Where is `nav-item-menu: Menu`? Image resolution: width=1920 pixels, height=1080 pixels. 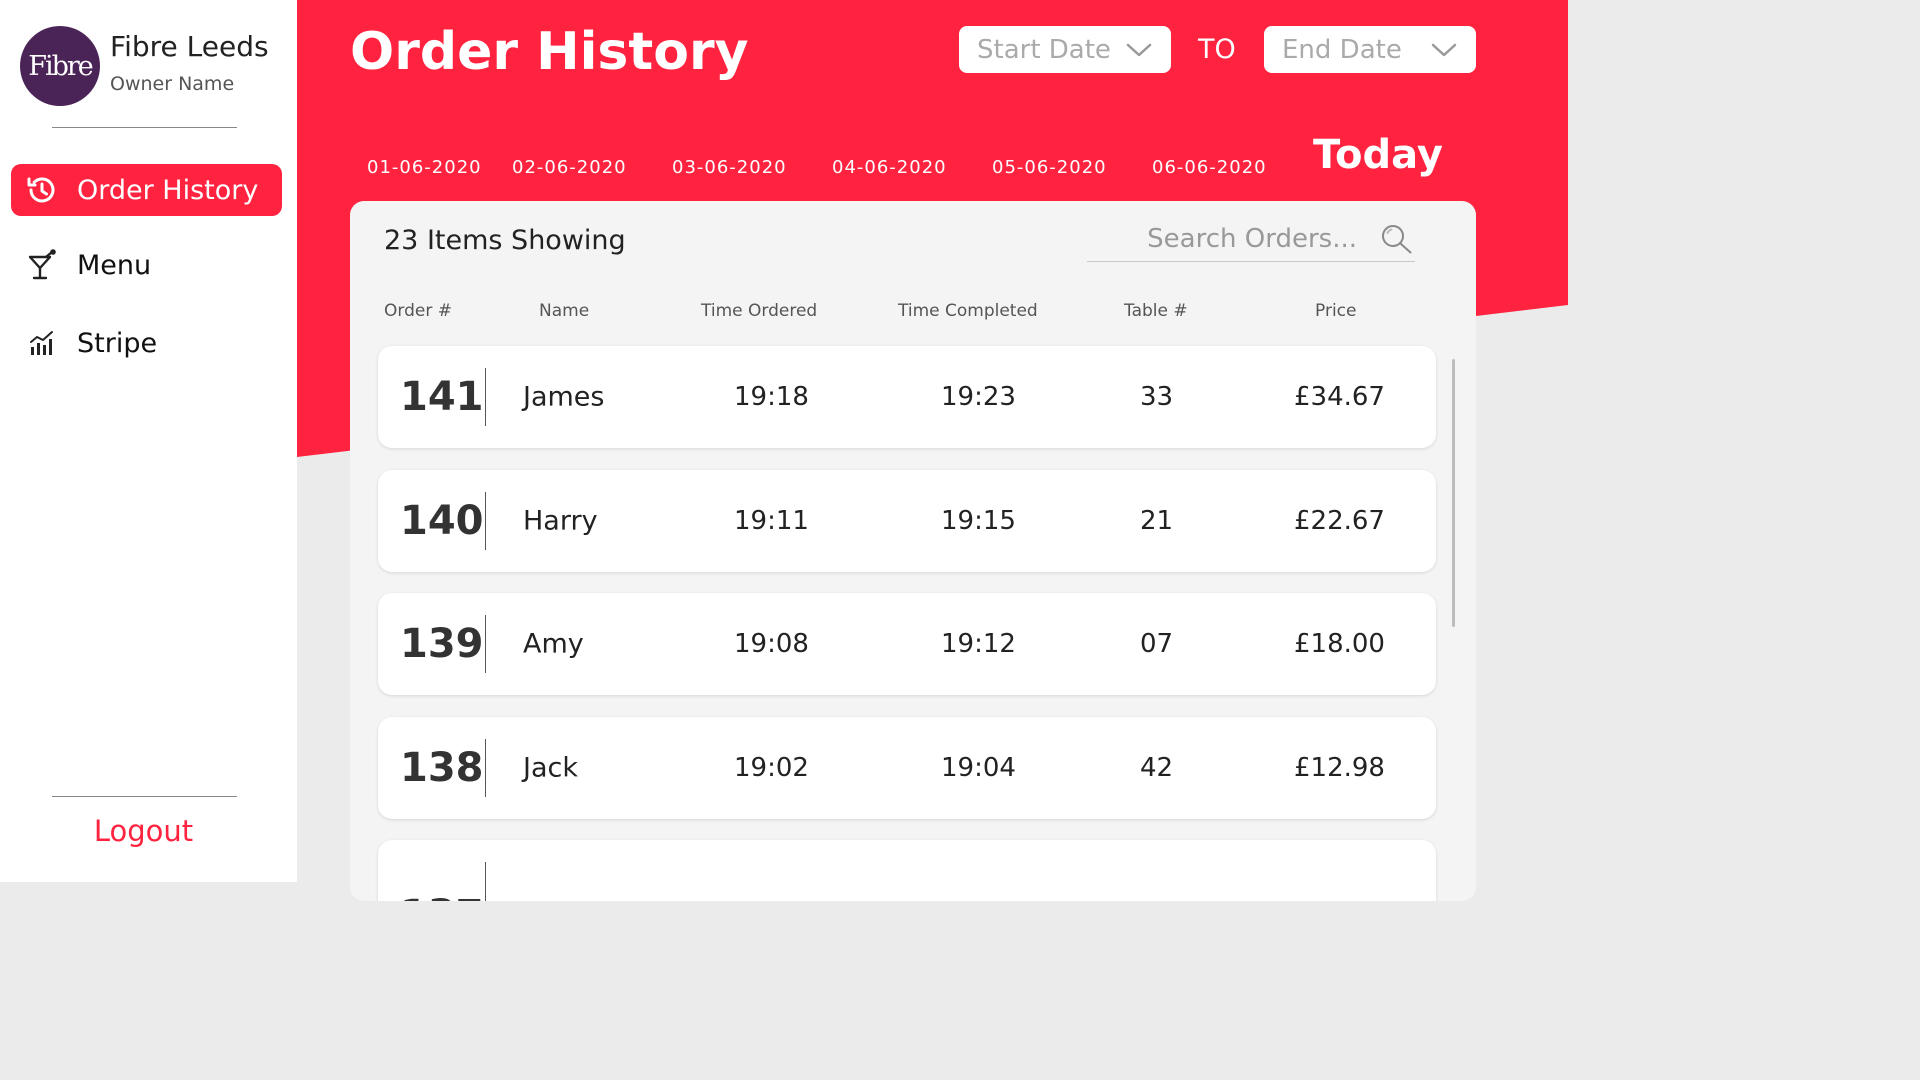
nav-item-menu: Menu is located at coordinates (146, 265).